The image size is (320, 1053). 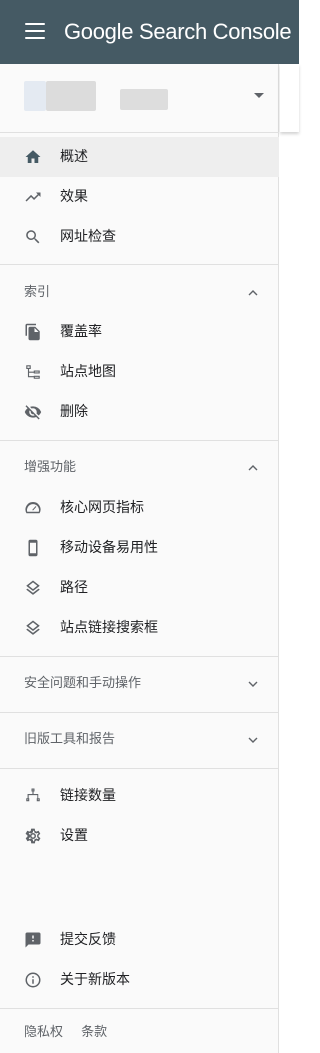 What do you see at coordinates (70, 739) in the screenshot?
I see `section-title: 旧版工具和报告` at bounding box center [70, 739].